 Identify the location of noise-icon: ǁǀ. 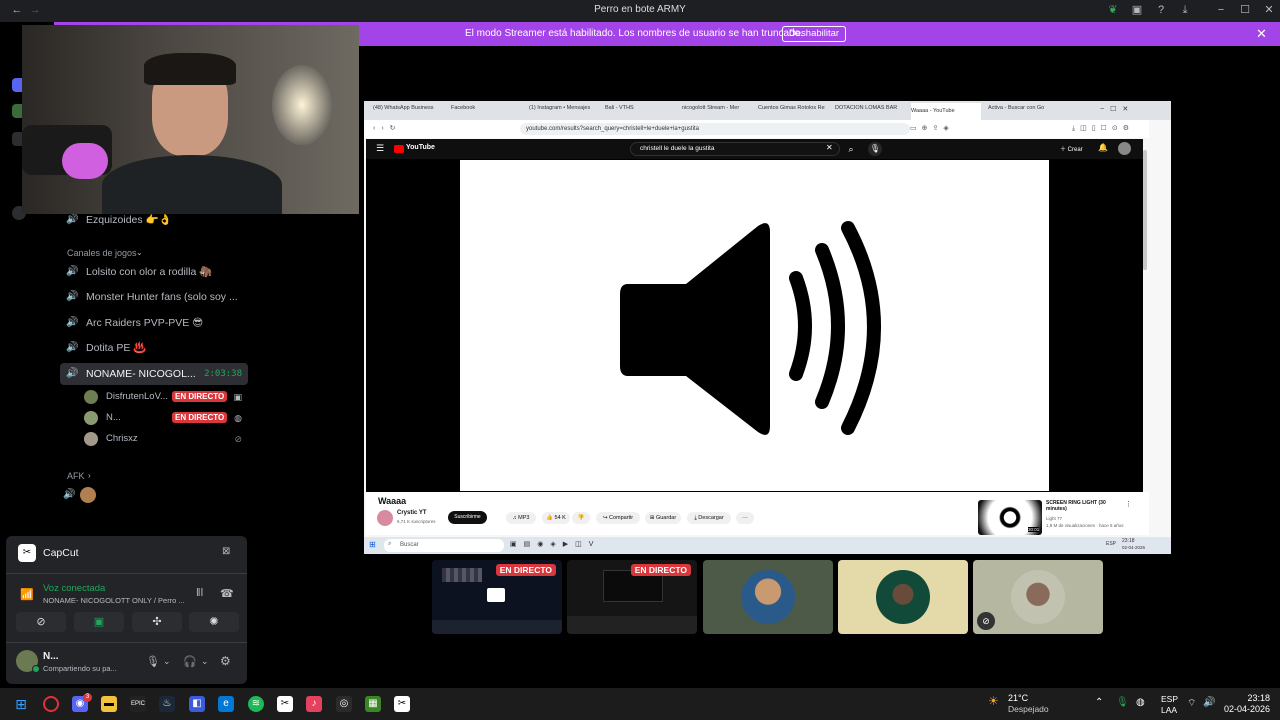
(199, 593).